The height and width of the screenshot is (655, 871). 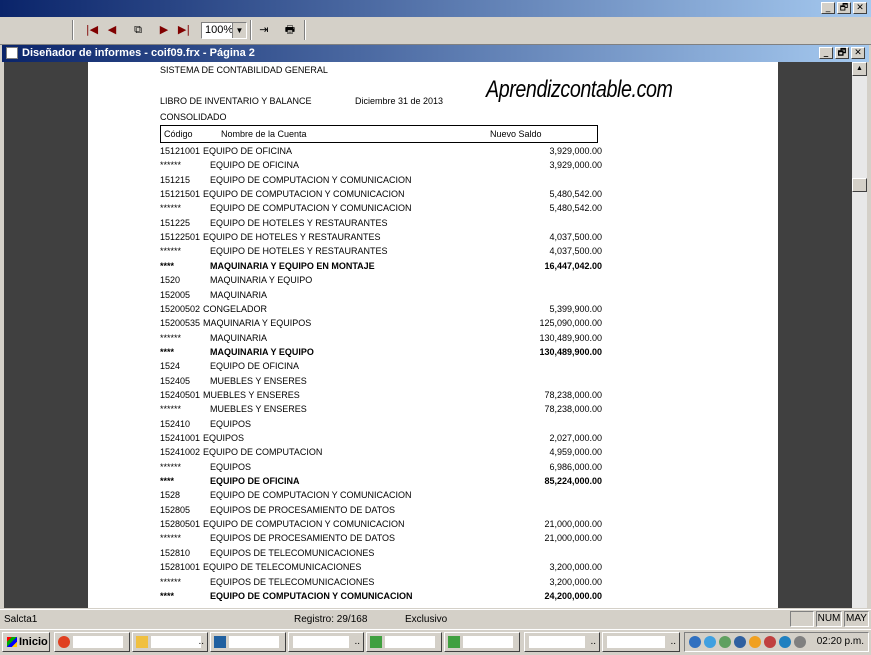 What do you see at coordinates (184, 30) in the screenshot?
I see `last-page-icon: ▶|` at bounding box center [184, 30].